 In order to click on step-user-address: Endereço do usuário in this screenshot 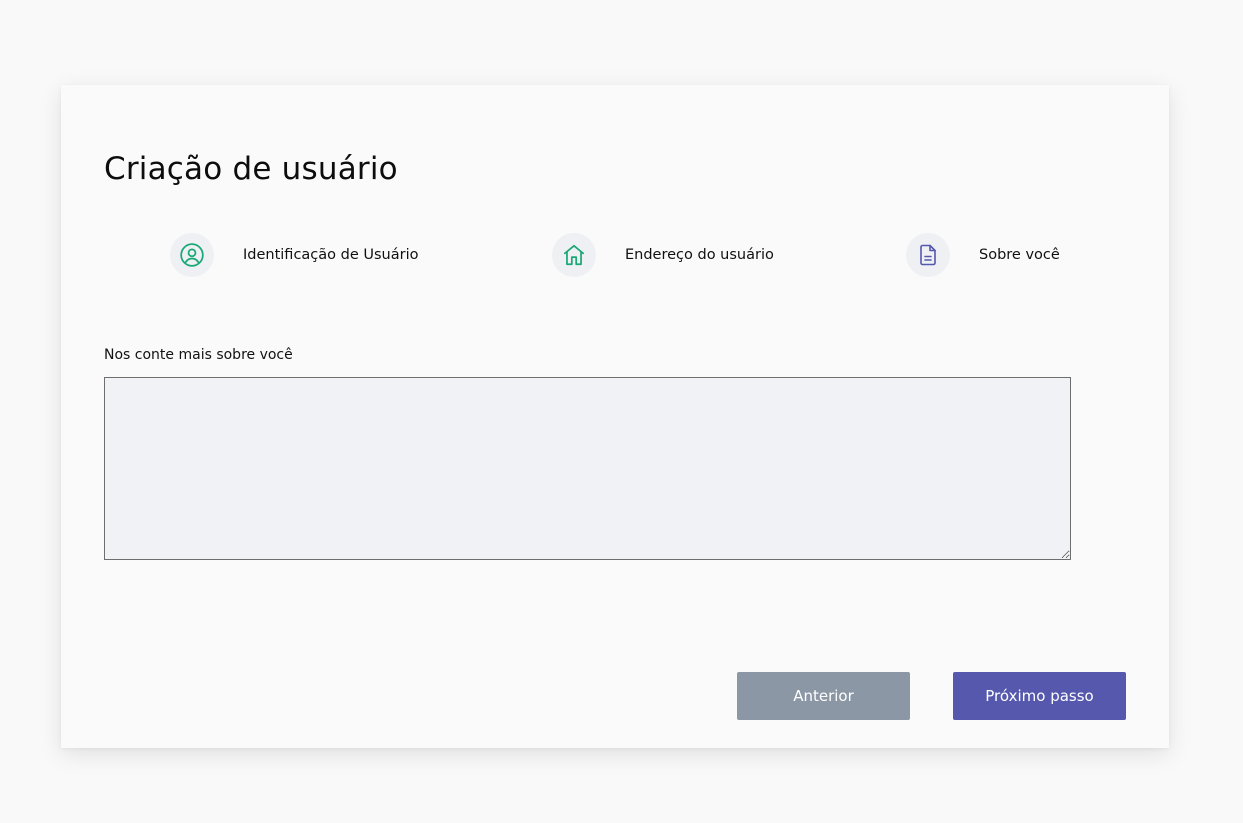, I will do `click(663, 255)`.